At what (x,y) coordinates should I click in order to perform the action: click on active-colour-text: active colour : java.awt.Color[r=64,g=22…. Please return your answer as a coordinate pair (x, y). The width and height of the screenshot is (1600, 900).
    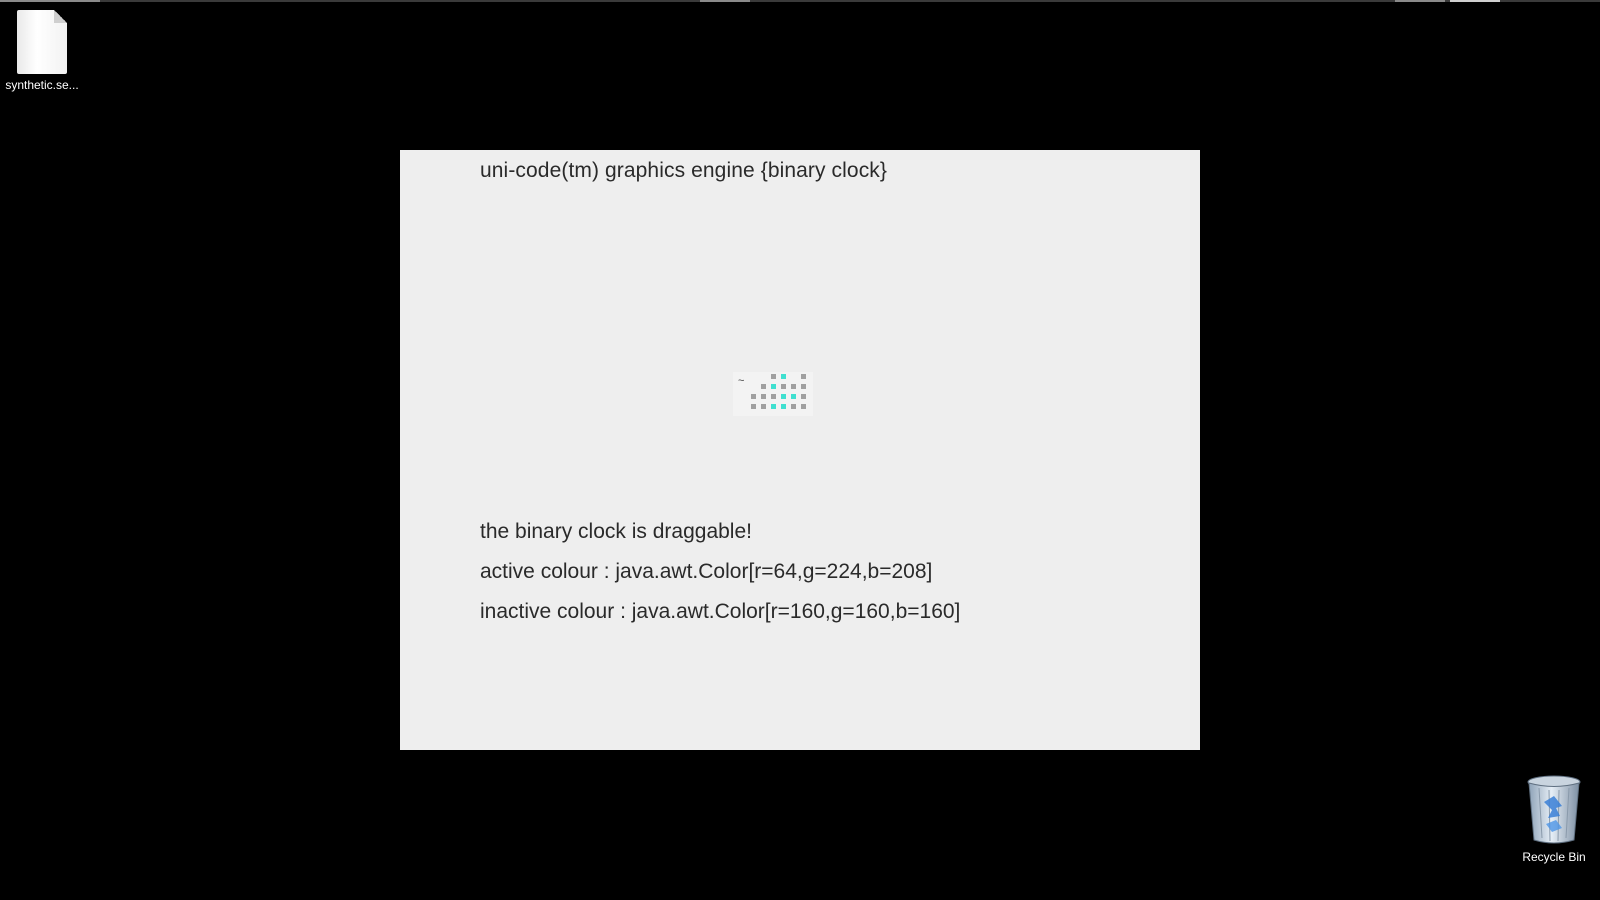
    Looking at the image, I should click on (706, 571).